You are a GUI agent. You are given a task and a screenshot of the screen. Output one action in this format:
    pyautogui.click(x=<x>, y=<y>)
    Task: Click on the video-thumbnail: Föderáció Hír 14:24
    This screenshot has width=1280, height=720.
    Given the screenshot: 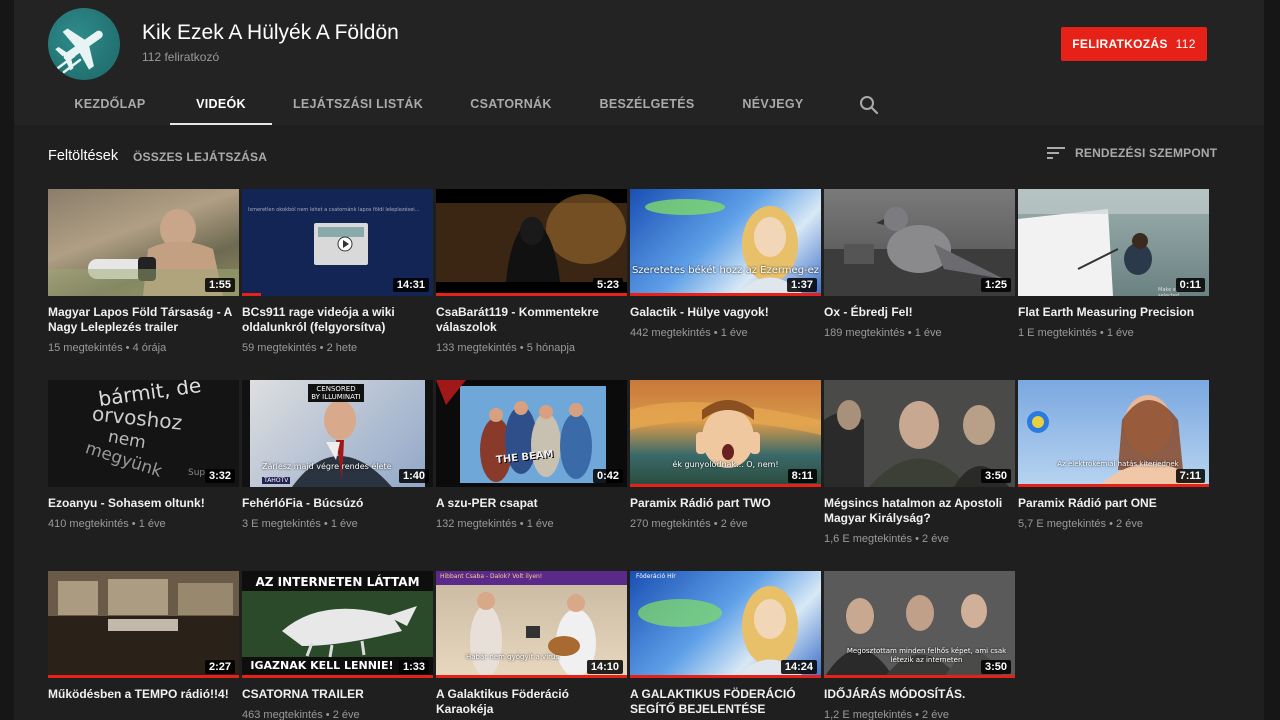 What is the action you would take?
    pyautogui.click(x=725, y=624)
    